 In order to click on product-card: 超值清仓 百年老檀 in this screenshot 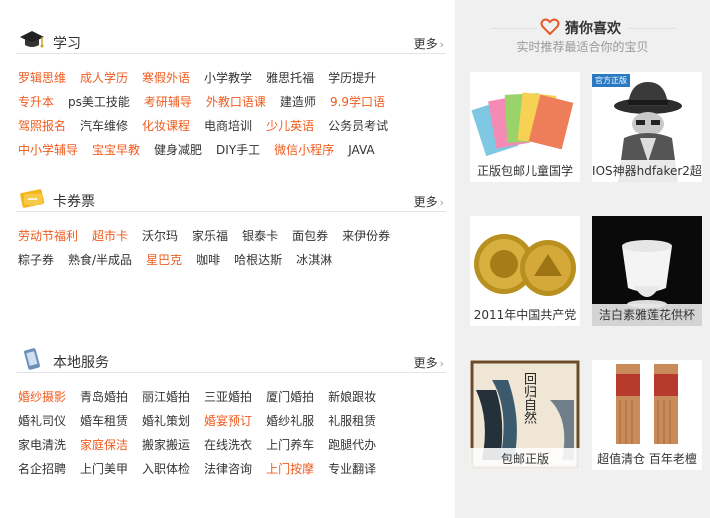, I will do `click(647, 415)`.